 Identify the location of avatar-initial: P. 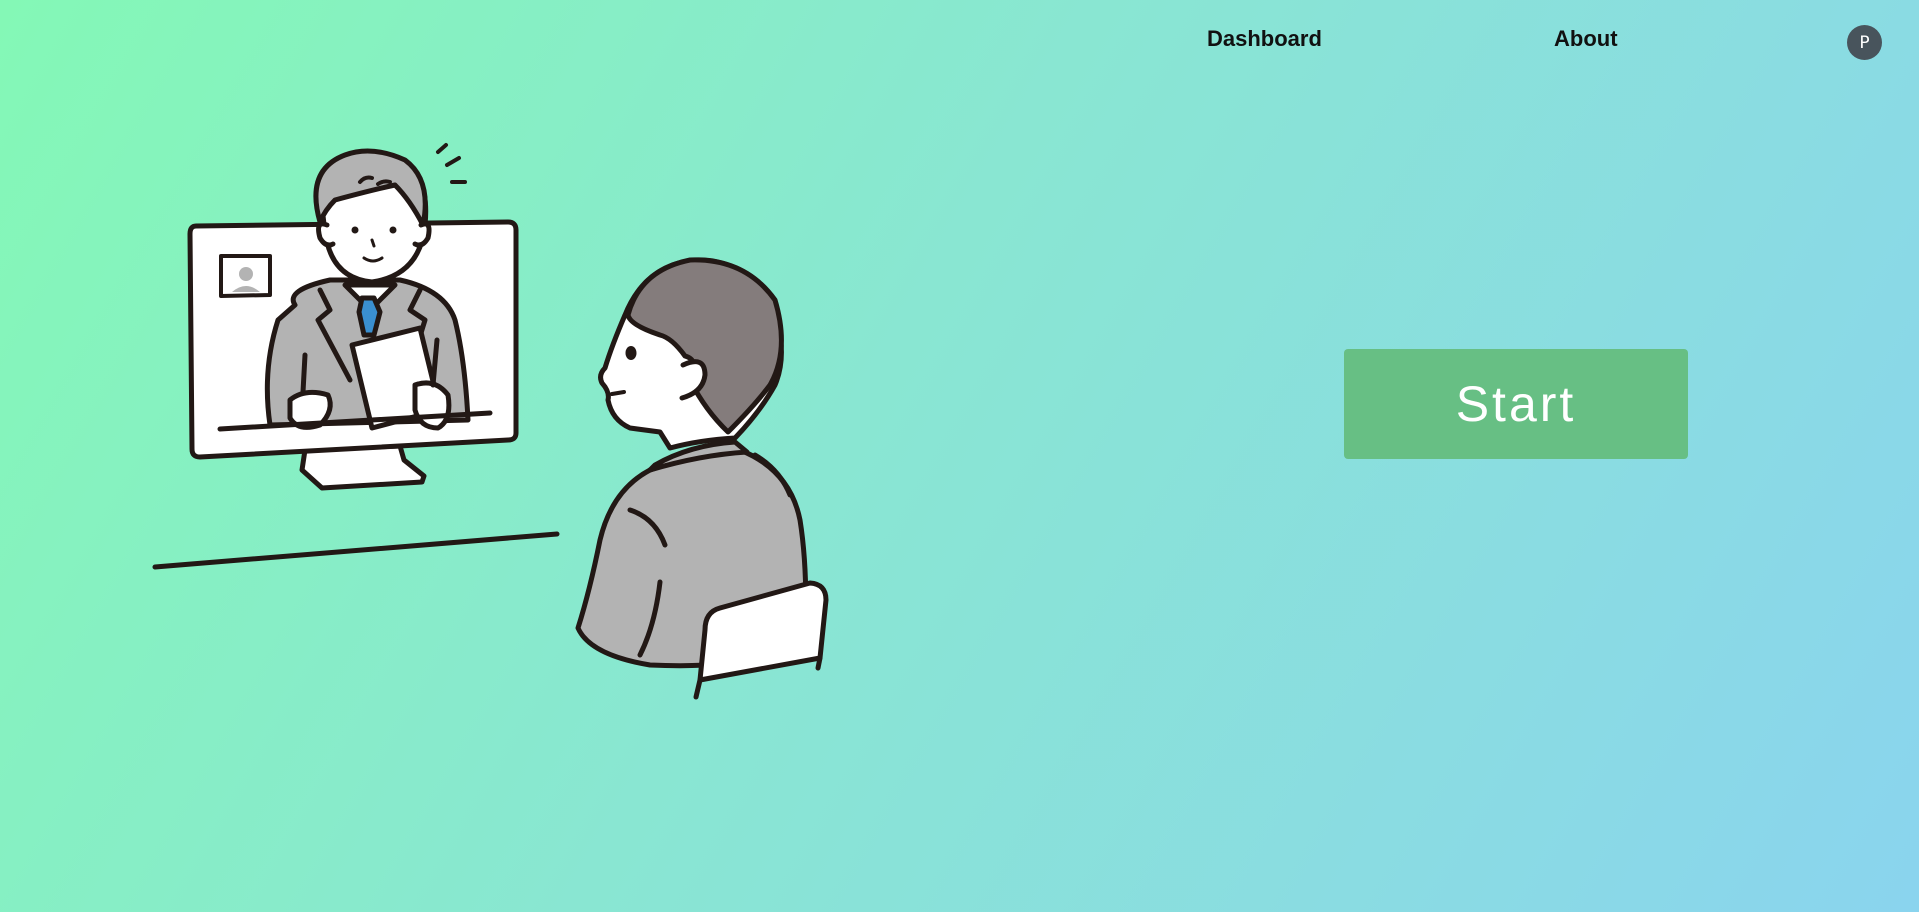
(1864, 42).